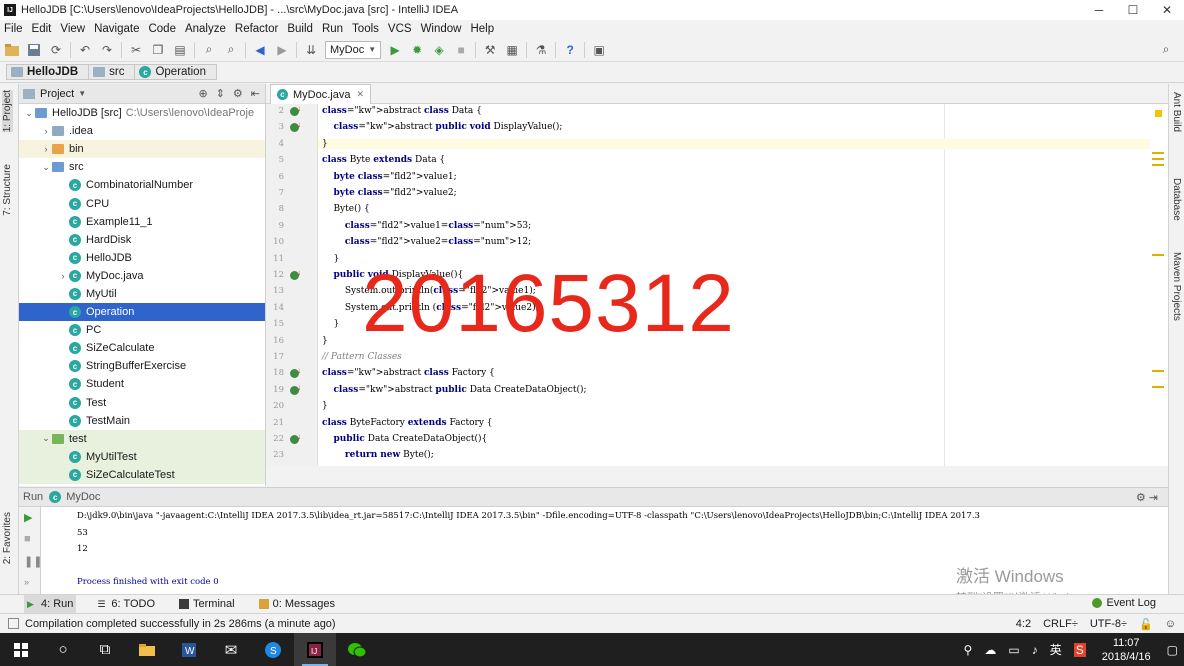 This screenshot has height=666, width=1184. Describe the element at coordinates (57, 94) in the screenshot. I see `project-panel-title: Project` at that location.